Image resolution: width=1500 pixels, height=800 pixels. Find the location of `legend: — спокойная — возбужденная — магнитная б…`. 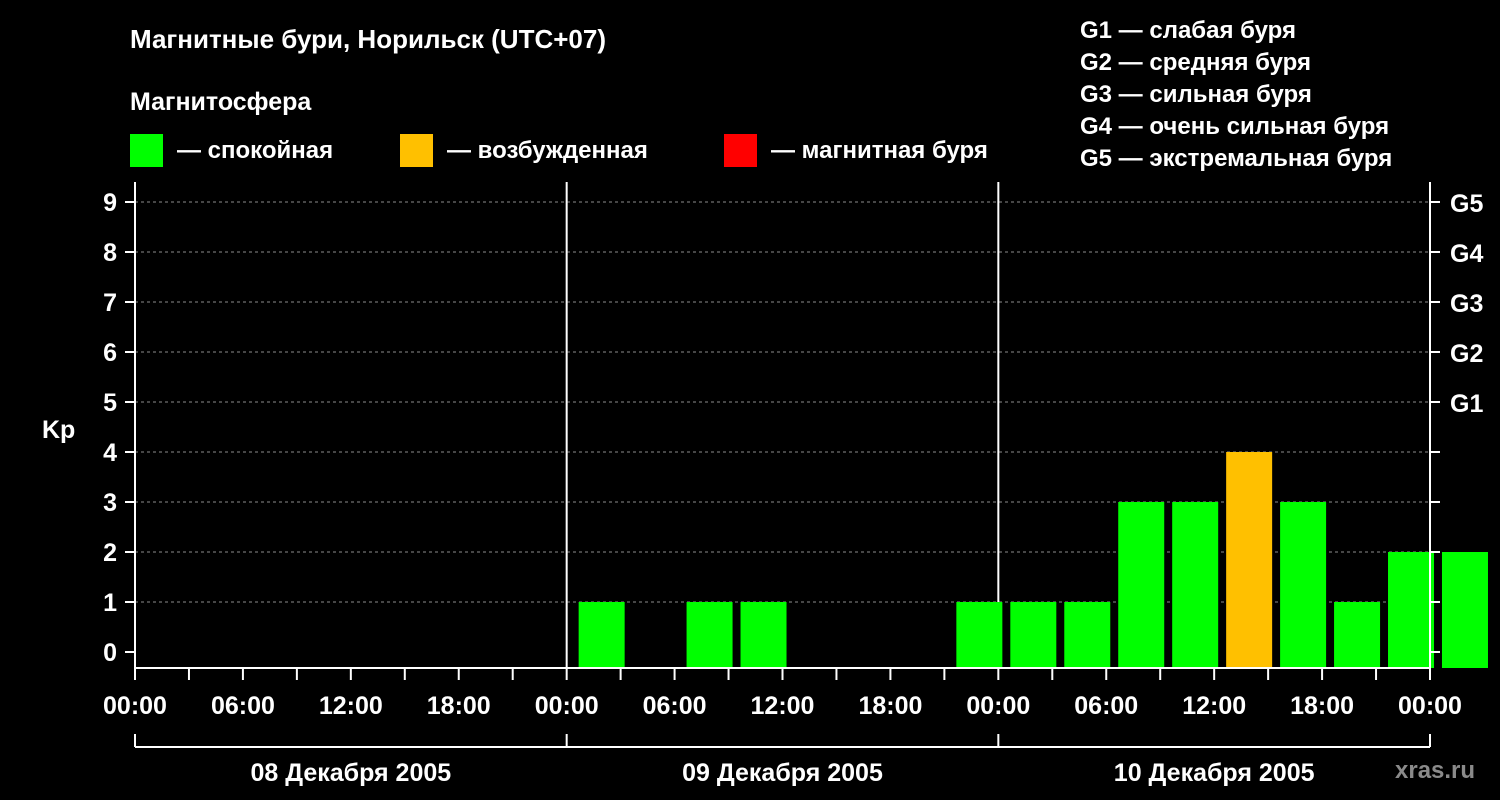

legend: — спокойная — возбужденная — магнитная б… is located at coordinates (559, 150).